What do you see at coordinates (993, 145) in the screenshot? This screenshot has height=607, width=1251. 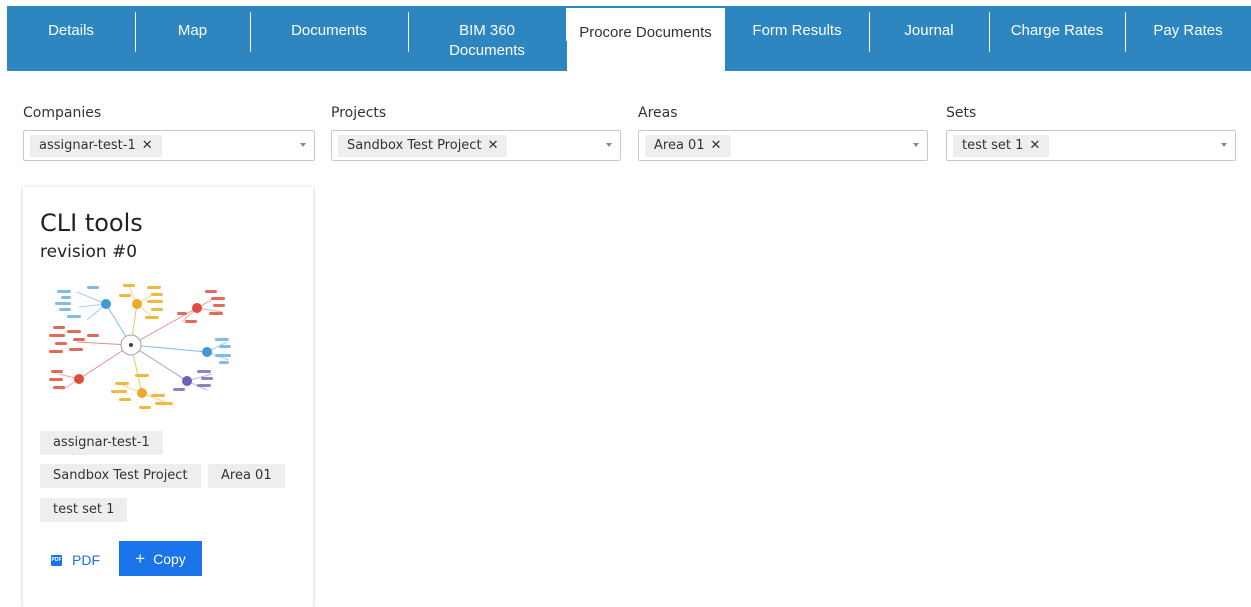 I see `chip-label: test set 1` at bounding box center [993, 145].